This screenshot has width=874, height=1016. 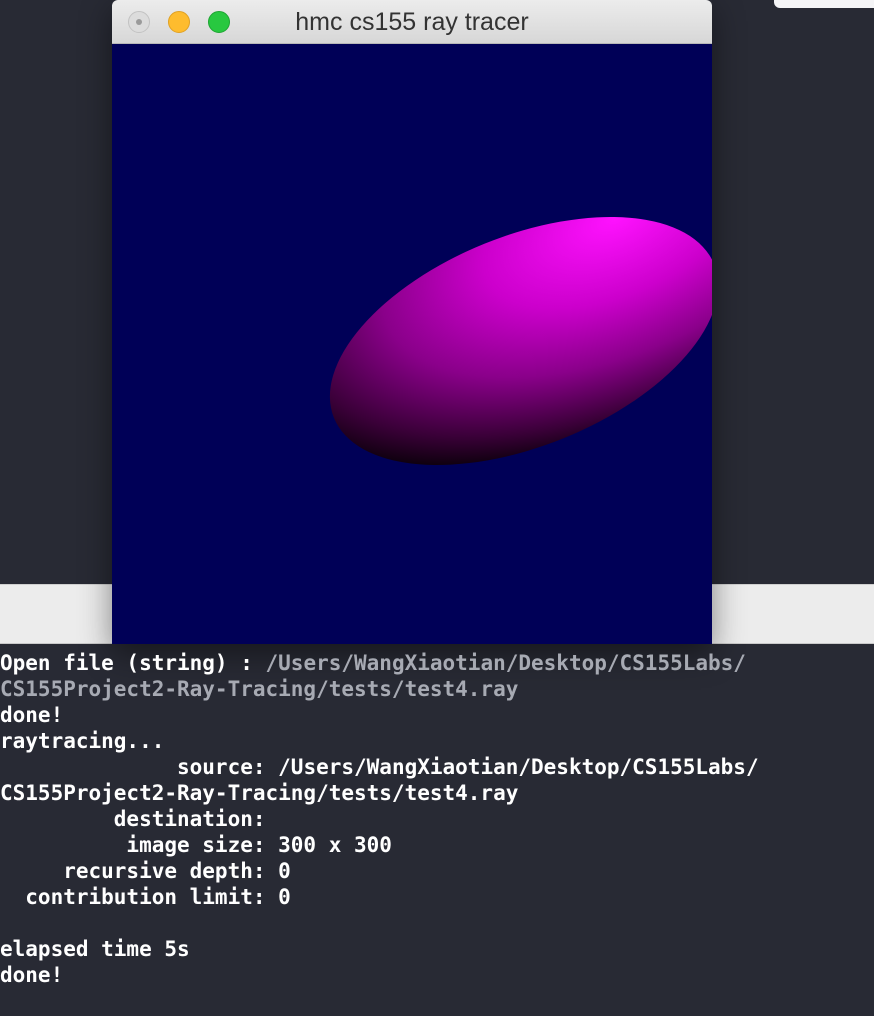 What do you see at coordinates (139, 767) in the screenshot?
I see `source-label: source:` at bounding box center [139, 767].